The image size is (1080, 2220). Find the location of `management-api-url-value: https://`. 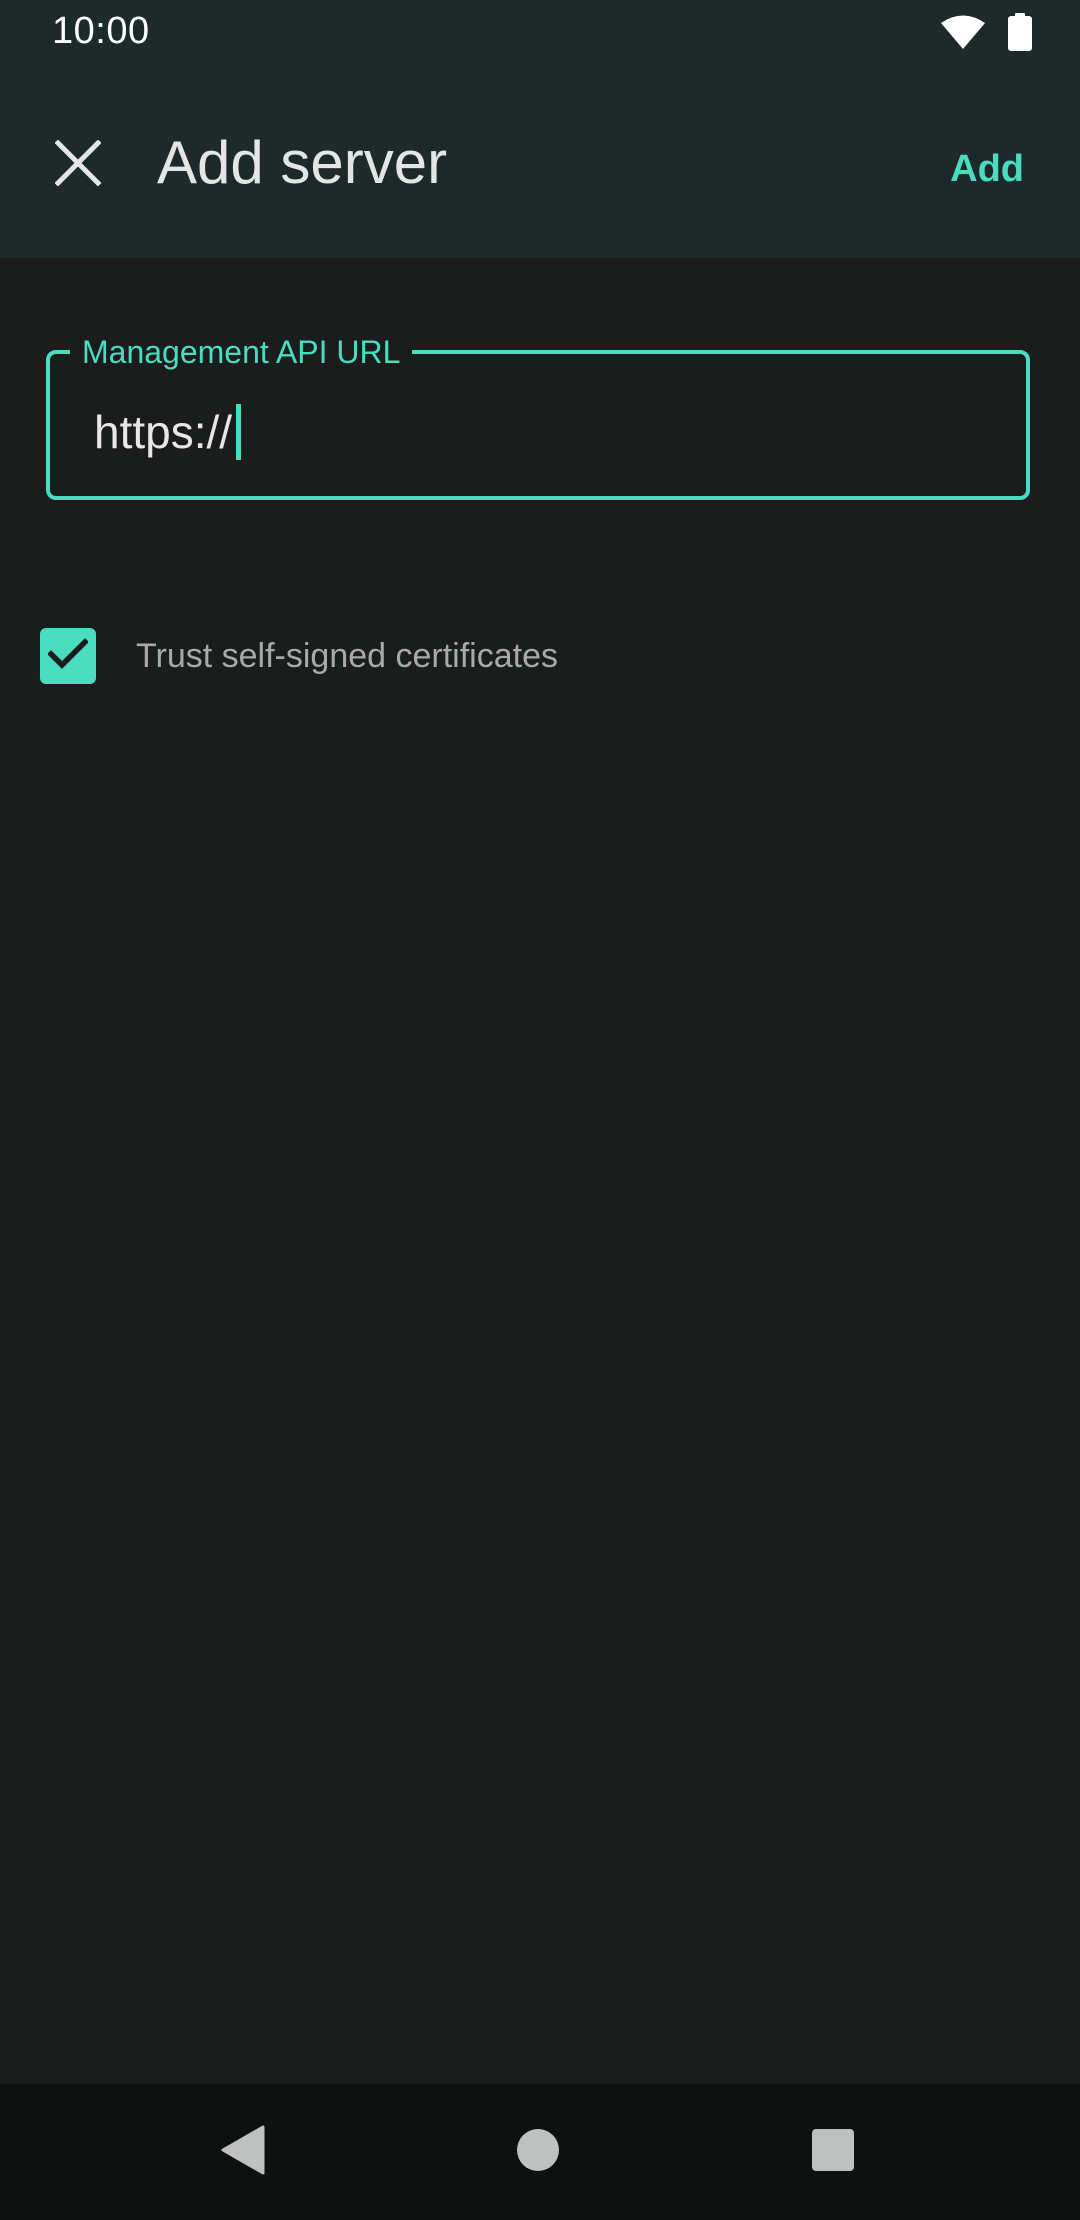

management-api-url-value: https:// is located at coordinates (163, 432).